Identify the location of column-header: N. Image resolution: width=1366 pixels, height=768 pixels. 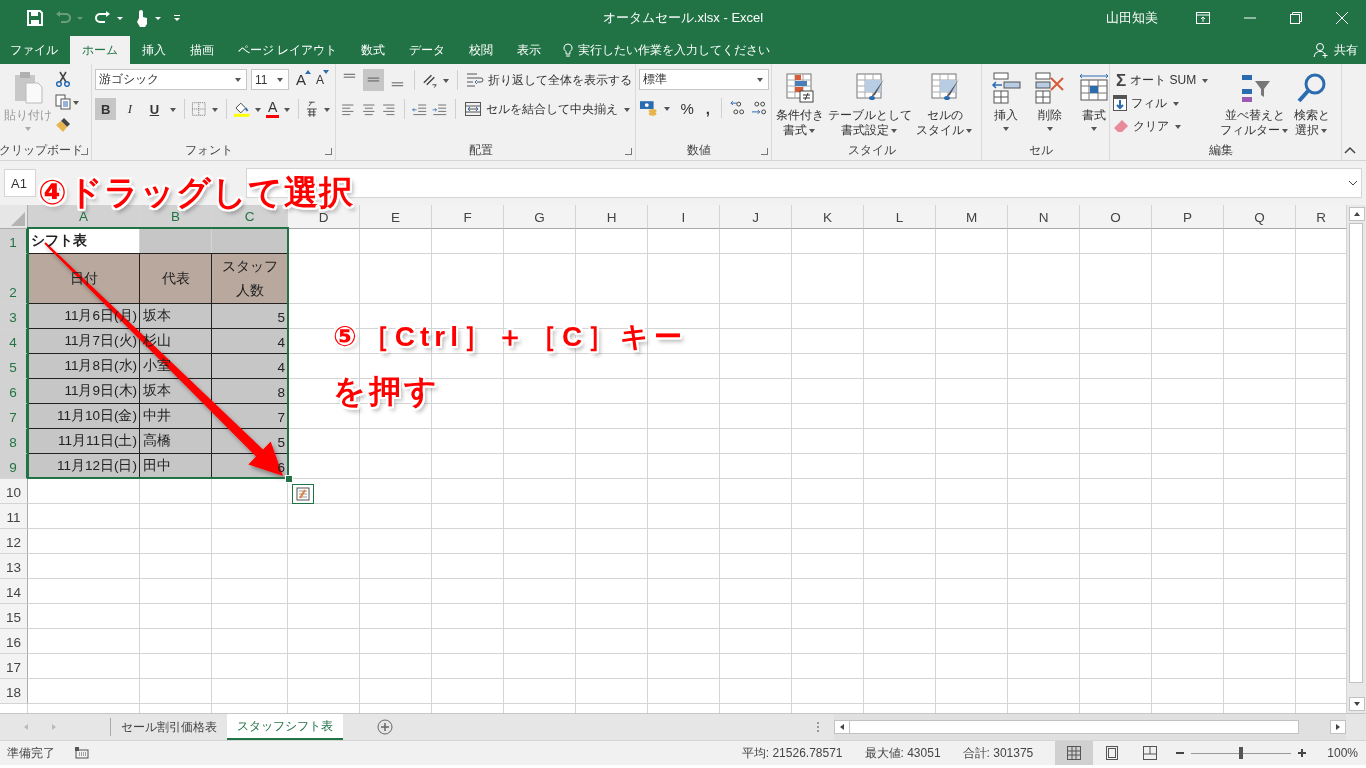
(1044, 217).